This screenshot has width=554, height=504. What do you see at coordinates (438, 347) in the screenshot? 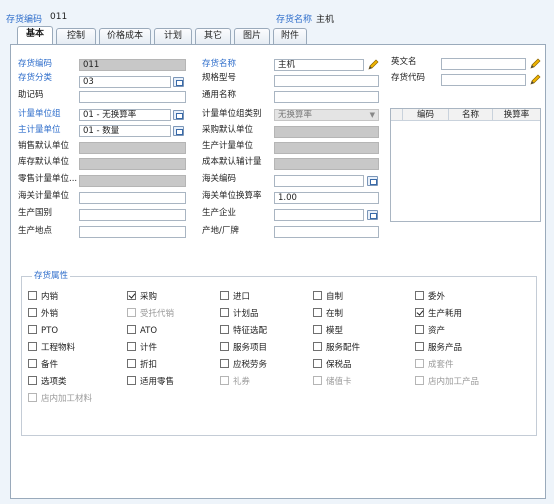
I see `attr-checkbox: 服务产品` at bounding box center [438, 347].